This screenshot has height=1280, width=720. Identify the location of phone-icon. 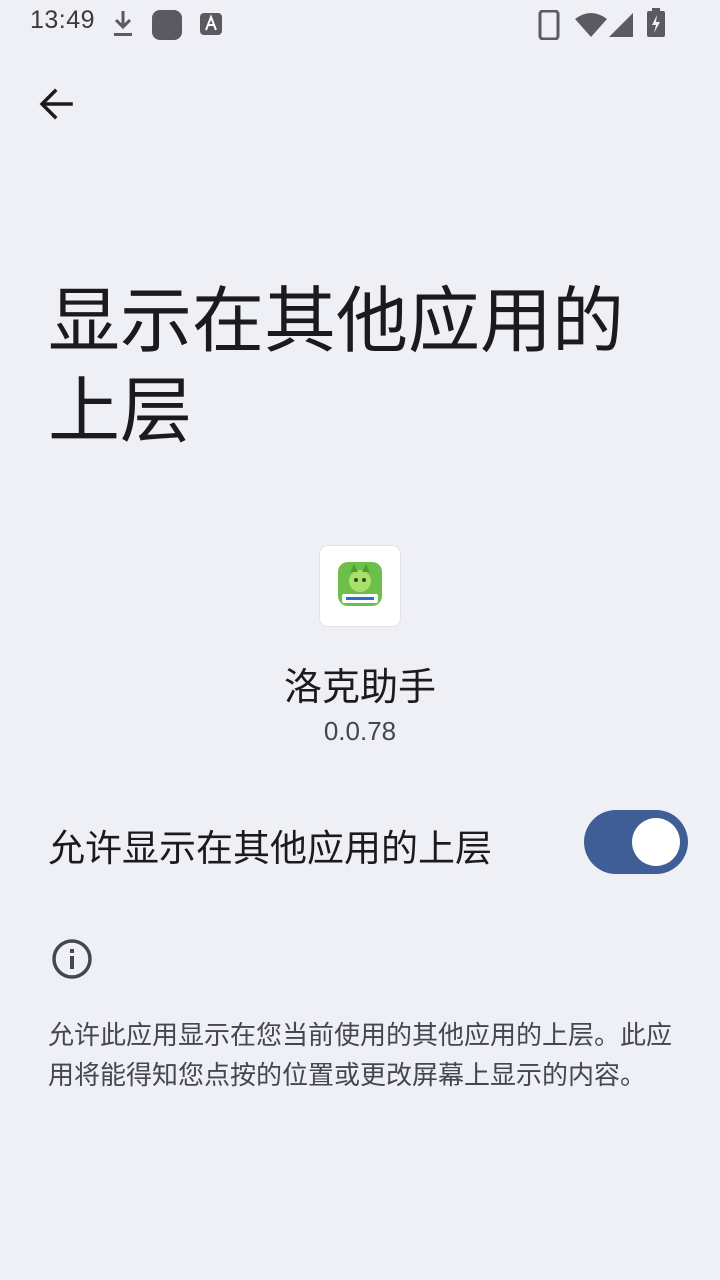
(549, 25).